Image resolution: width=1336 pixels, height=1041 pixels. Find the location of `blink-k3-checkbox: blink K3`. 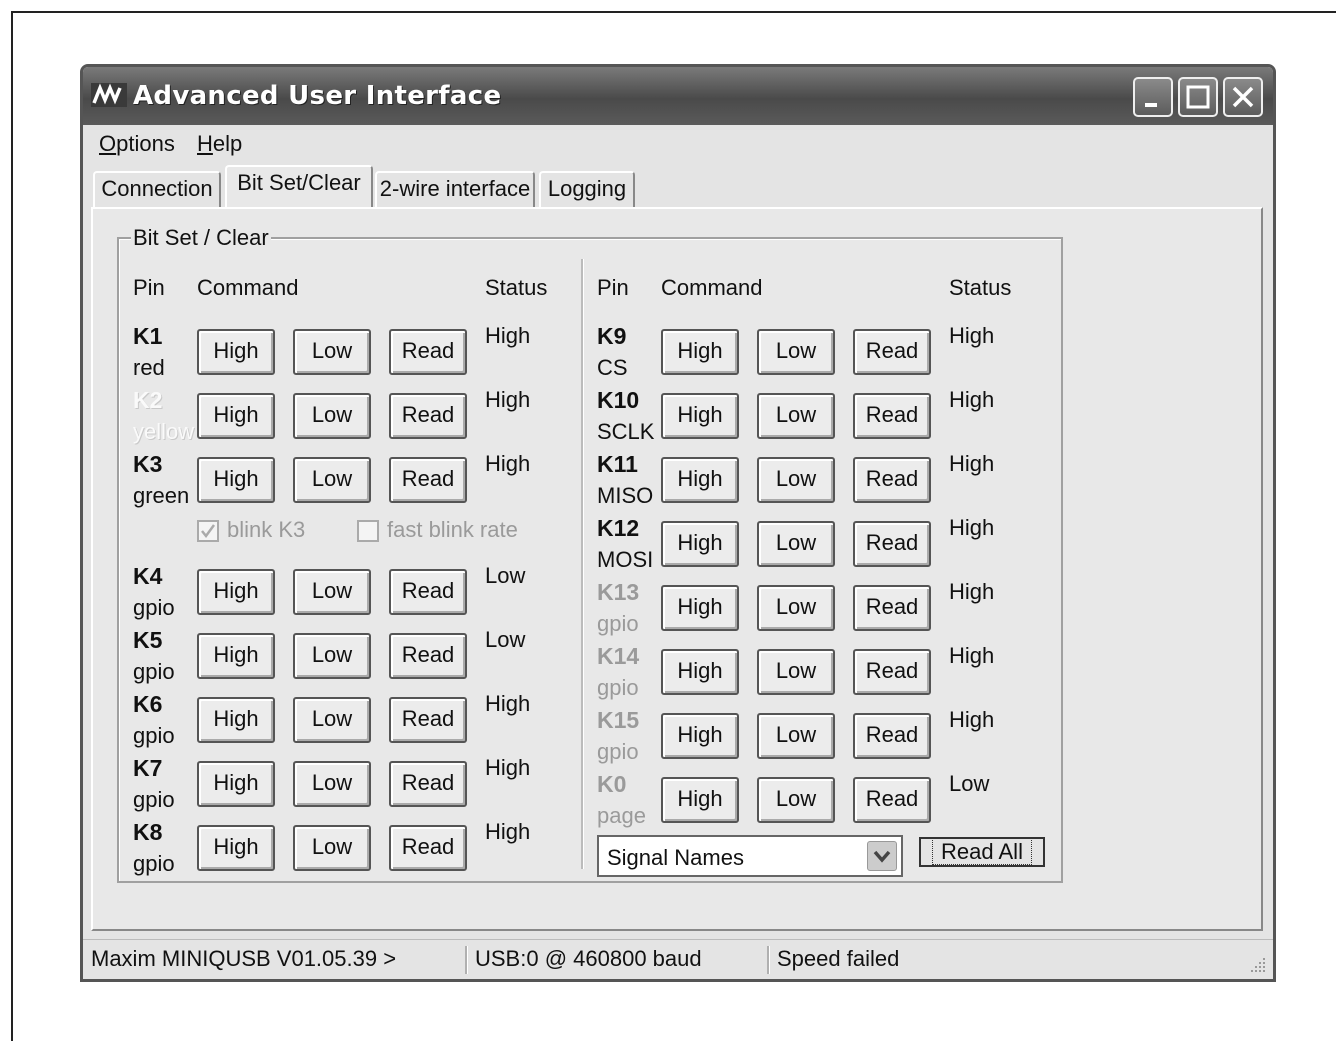

blink-k3-checkbox: blink K3 is located at coordinates (251, 530).